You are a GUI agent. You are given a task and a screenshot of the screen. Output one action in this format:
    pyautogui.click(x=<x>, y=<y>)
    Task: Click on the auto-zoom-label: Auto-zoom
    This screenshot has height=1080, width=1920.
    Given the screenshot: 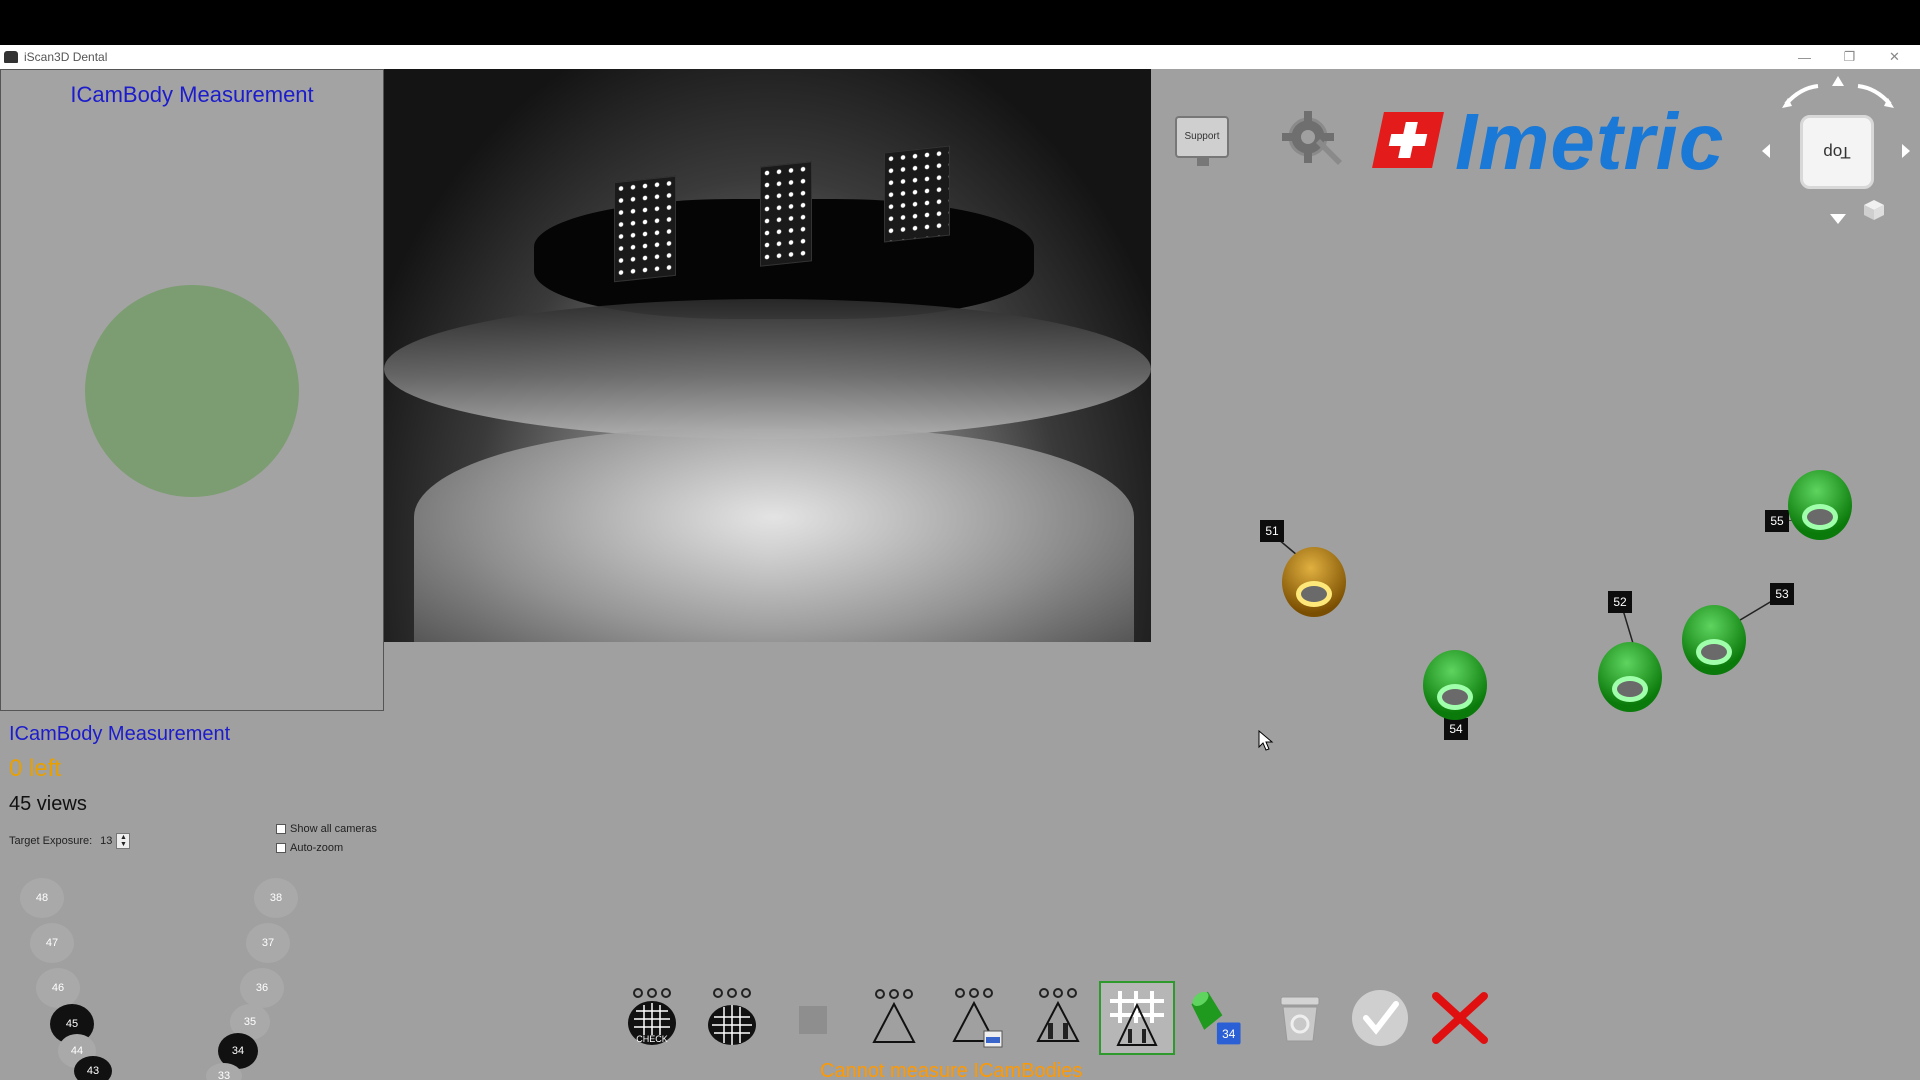 What is the action you would take?
    pyautogui.click(x=317, y=848)
    